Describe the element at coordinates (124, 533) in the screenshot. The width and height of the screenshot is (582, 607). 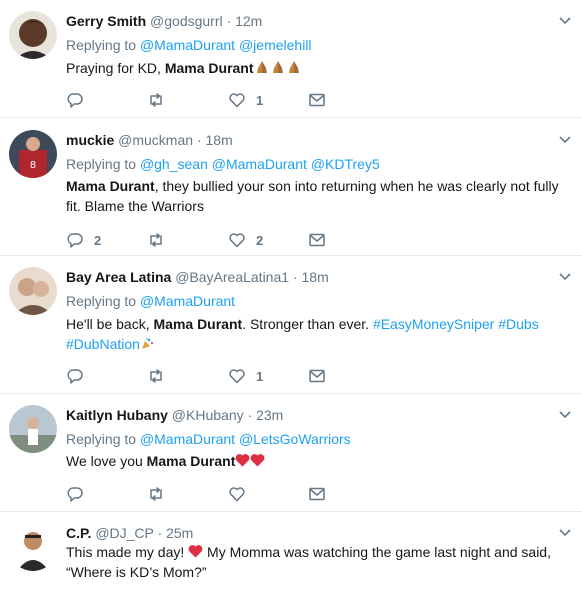
I see `user-handle: @DJ_CP` at that location.